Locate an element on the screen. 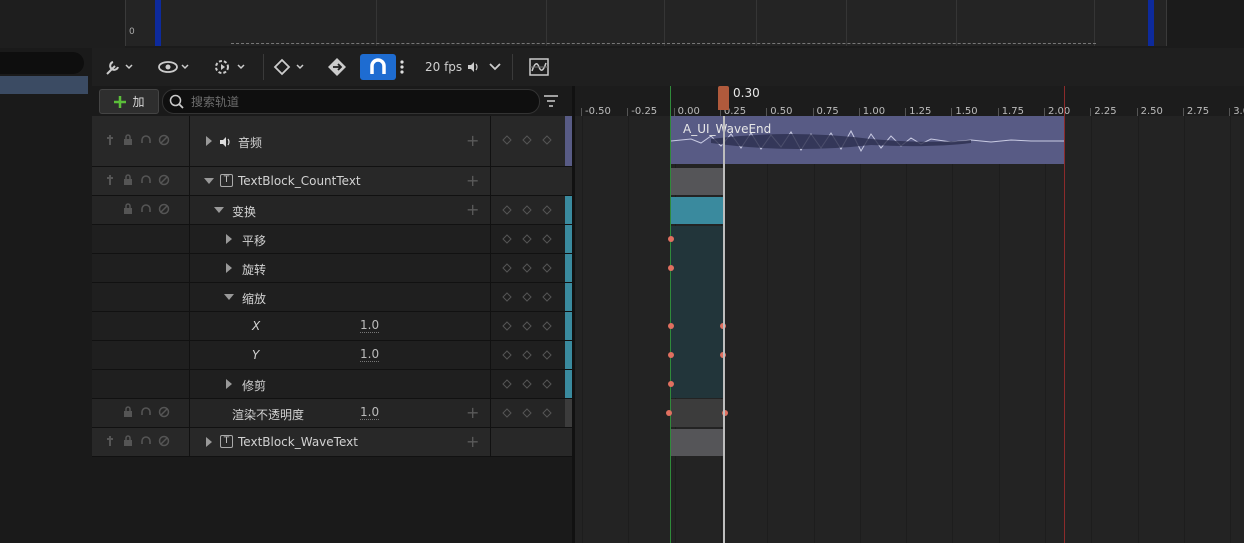 This screenshot has height=543, width=1244. auto-key-button is located at coordinates (337, 67).